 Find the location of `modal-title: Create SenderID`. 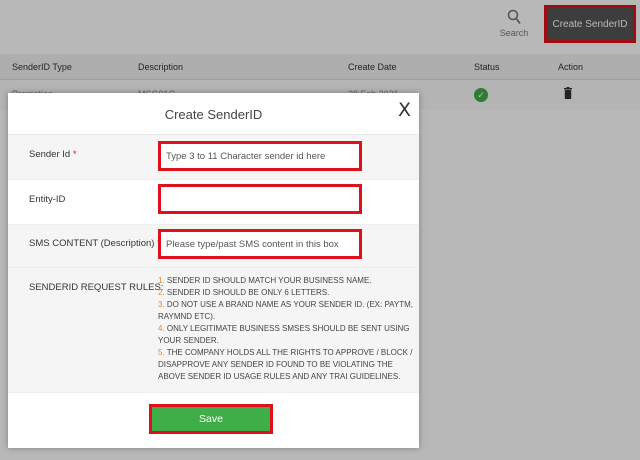

modal-title: Create SenderID is located at coordinates (213, 114).